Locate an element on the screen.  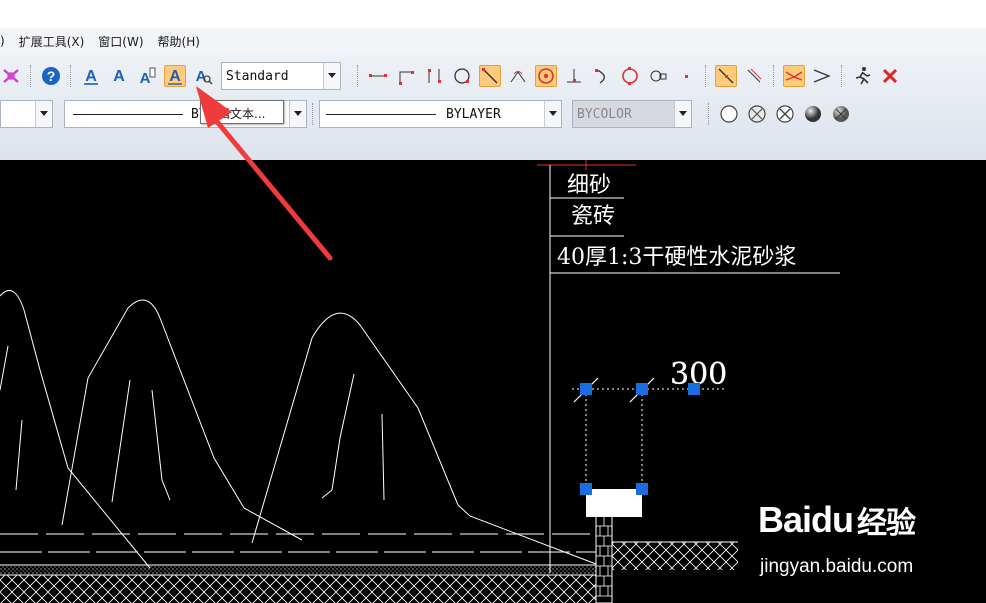
watermark-brand: Baidu is located at coordinates (806, 519).